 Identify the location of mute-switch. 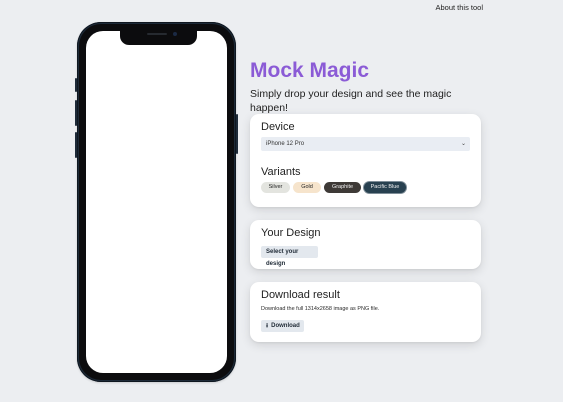
(76, 85).